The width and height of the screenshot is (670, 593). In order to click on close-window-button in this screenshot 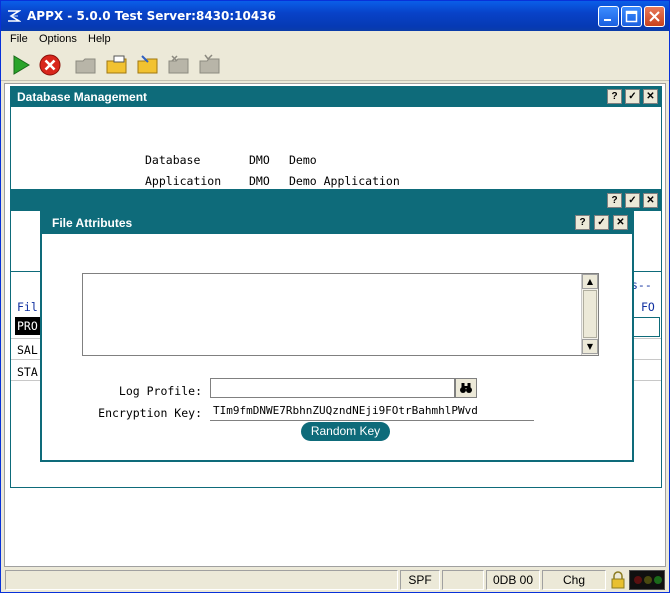, I will do `click(654, 16)`.